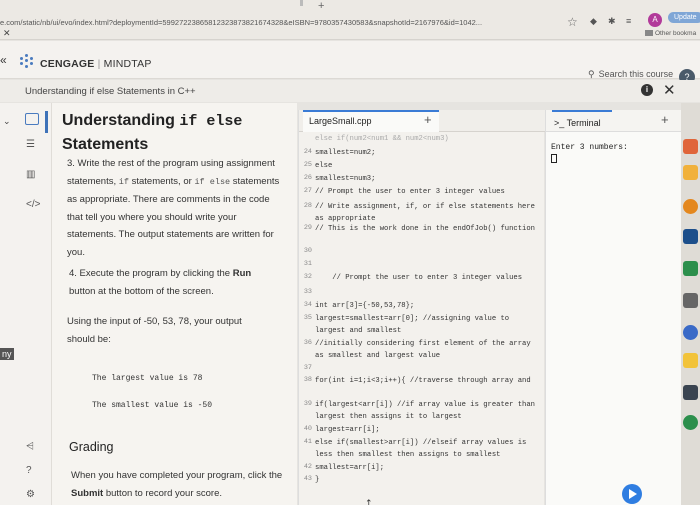 This screenshot has width=700, height=505. What do you see at coordinates (589, 147) in the screenshot?
I see `terminal-output: Enter 3 numbers:` at bounding box center [589, 147].